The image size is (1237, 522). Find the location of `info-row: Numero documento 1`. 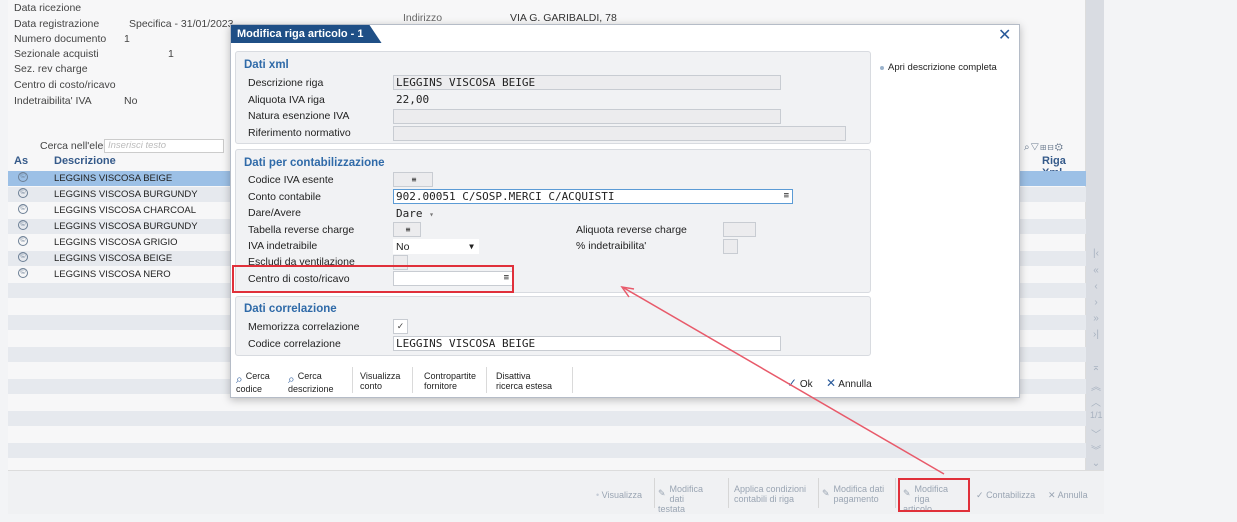

info-row: Numero documento 1 is located at coordinates (72, 39).